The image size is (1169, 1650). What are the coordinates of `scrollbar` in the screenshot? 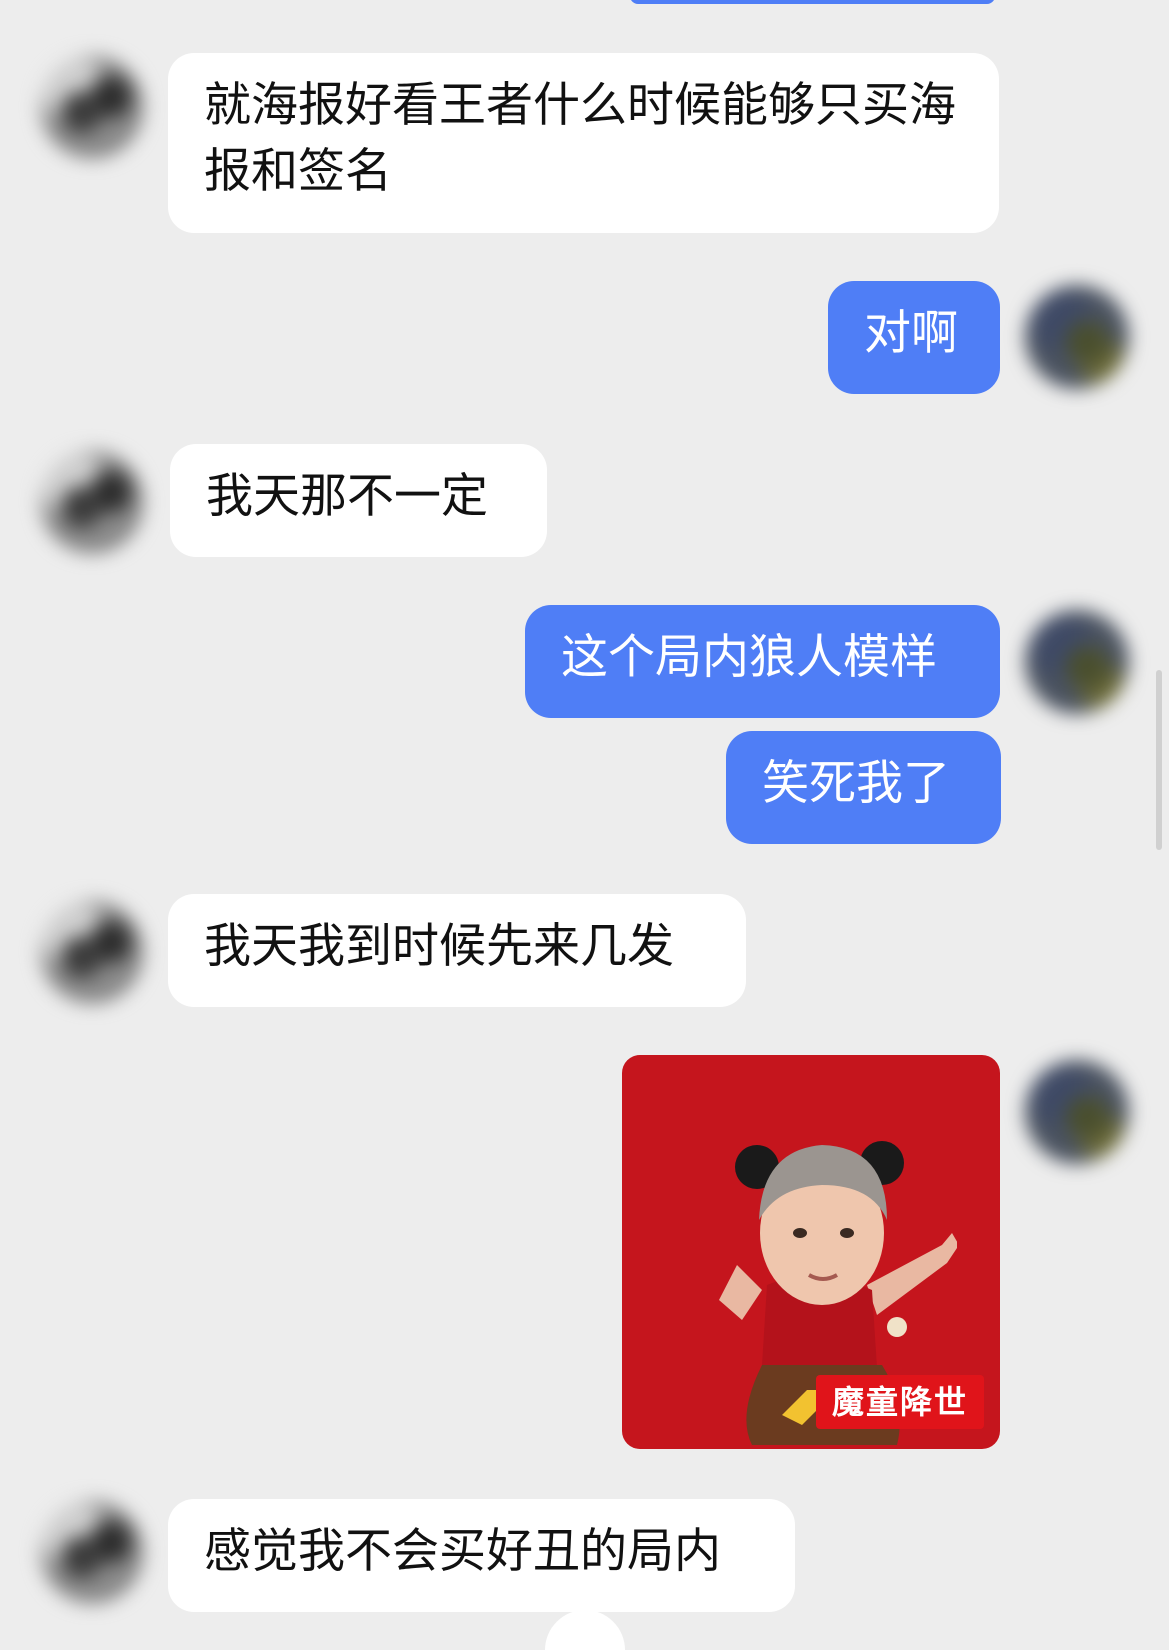 It's located at (1159, 760).